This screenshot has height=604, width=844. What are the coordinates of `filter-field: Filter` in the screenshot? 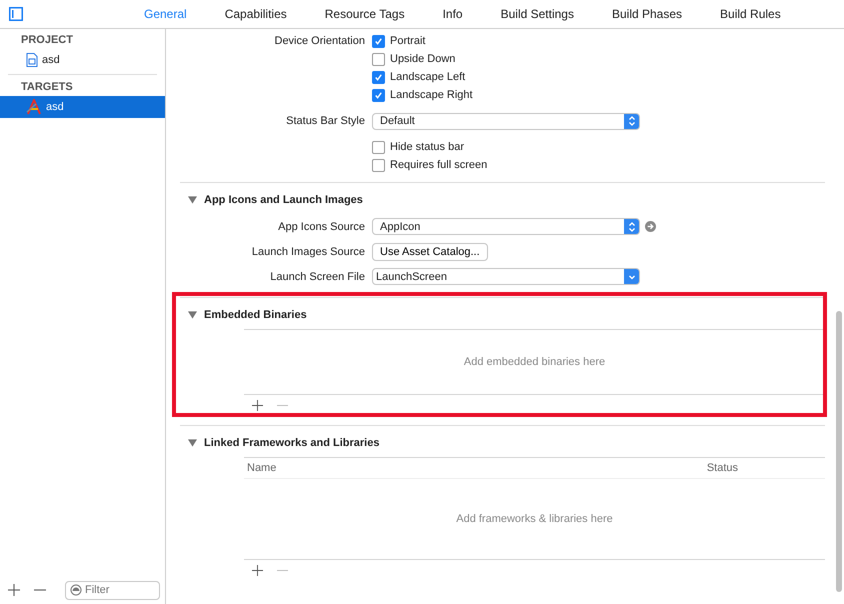 It's located at (112, 590).